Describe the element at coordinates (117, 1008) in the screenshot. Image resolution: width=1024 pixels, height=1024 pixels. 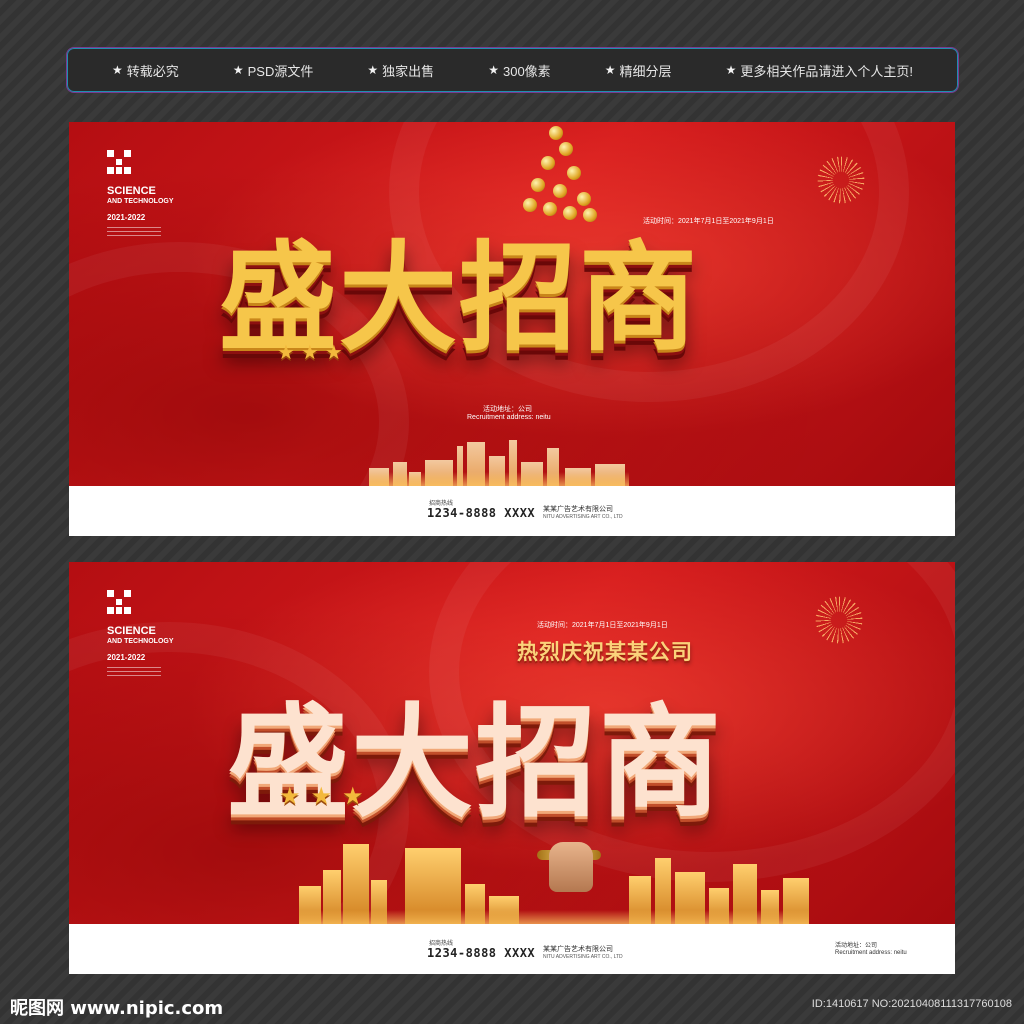
I see `site-watermark: 昵图网 www.nipic.com` at that location.